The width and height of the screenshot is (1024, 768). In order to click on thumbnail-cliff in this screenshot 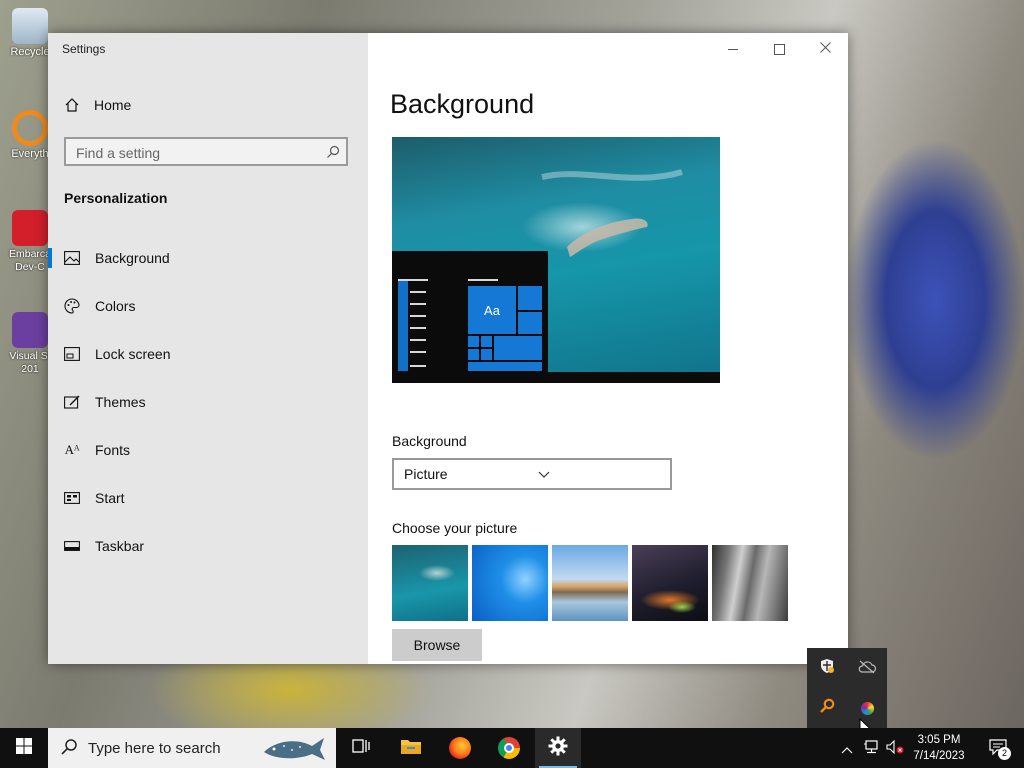, I will do `click(750, 583)`.